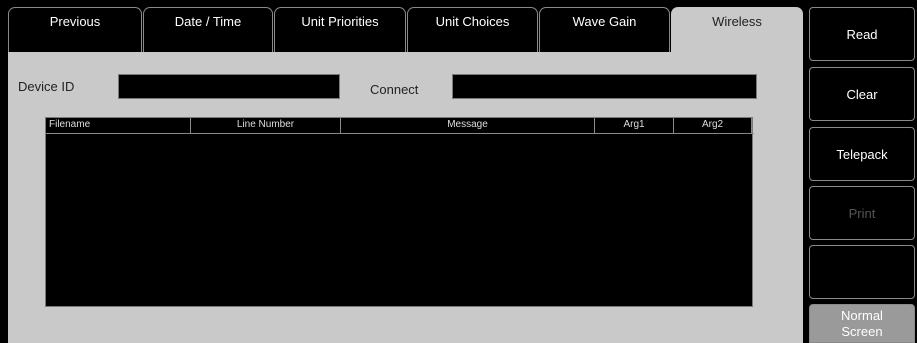 The height and width of the screenshot is (343, 917). Describe the element at coordinates (862, 323) in the screenshot. I see `normal-screen-button: Normal Screen` at that location.